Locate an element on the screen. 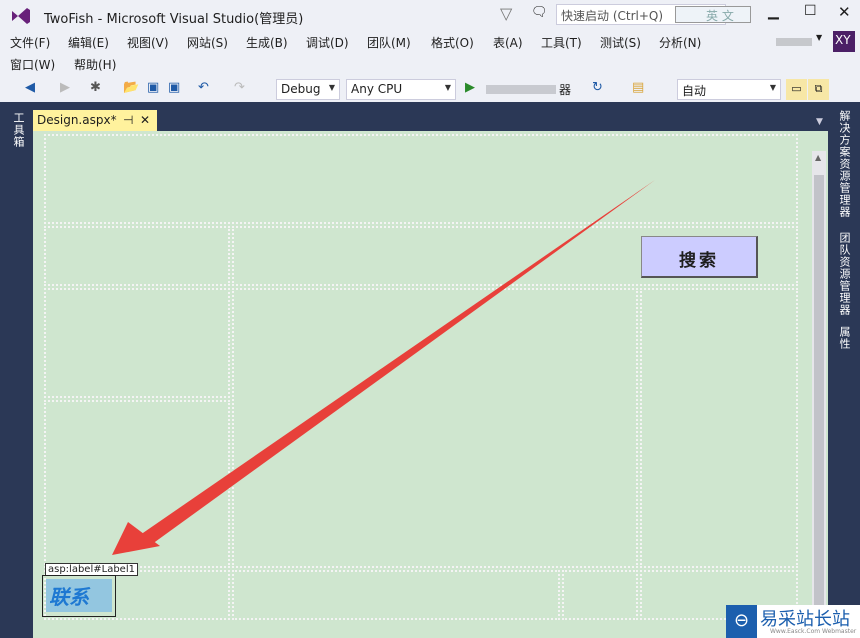  watermark-sub: Www.Easck.Com Webmaster is located at coordinates (813, 631).